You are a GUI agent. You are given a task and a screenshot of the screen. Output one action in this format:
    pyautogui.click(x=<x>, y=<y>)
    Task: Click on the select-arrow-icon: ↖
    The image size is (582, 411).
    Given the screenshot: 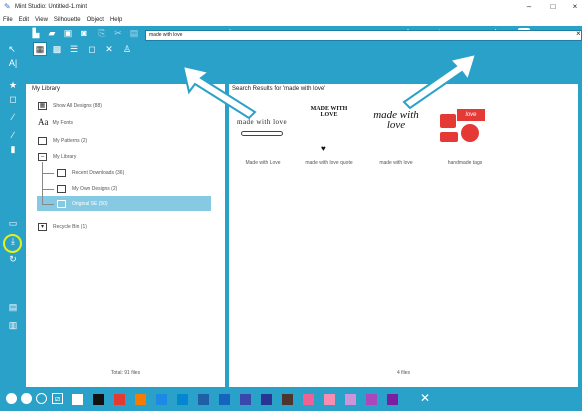 What is the action you would take?
    pyautogui.click(x=12, y=49)
    